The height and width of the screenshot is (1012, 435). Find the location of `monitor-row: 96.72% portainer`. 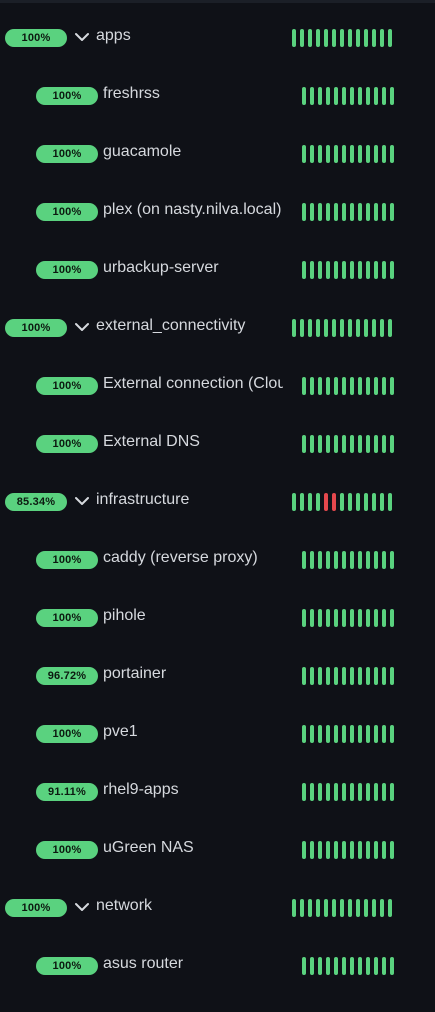

monitor-row: 96.72% portainer is located at coordinates (217, 676).